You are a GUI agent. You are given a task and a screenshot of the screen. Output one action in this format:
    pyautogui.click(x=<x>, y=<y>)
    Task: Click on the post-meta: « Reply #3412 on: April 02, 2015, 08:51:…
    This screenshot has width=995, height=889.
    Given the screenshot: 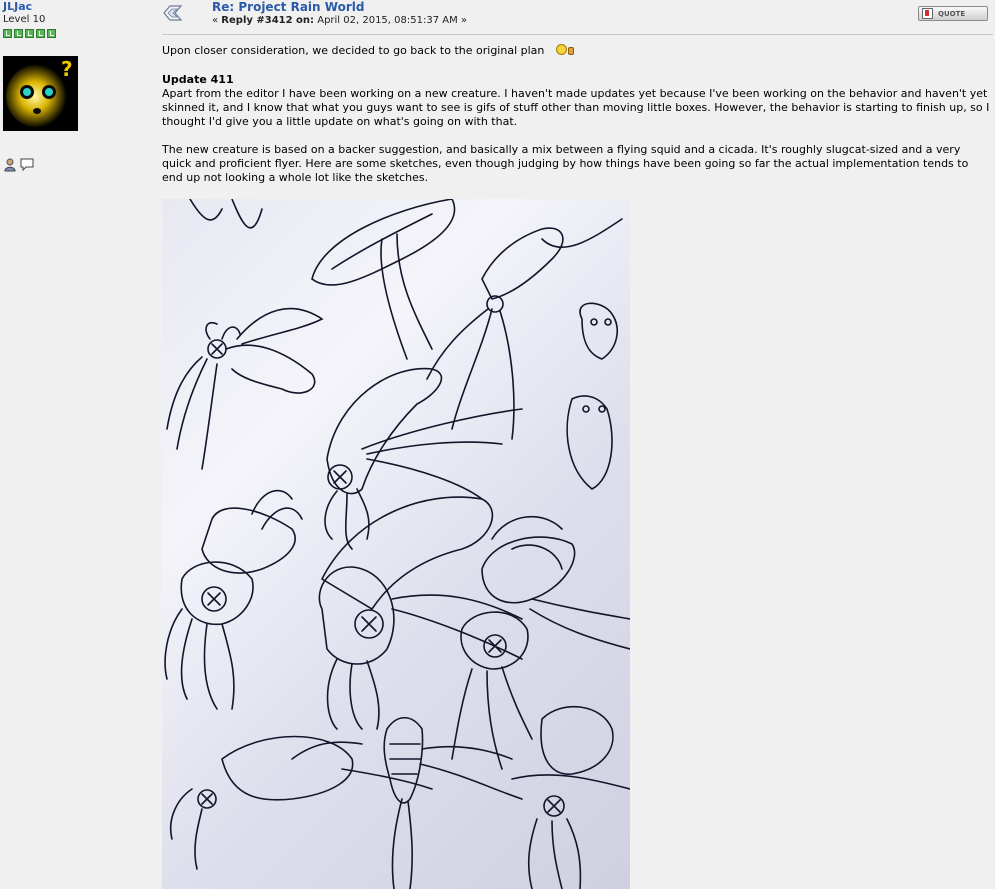 What is the action you would take?
    pyautogui.click(x=339, y=20)
    